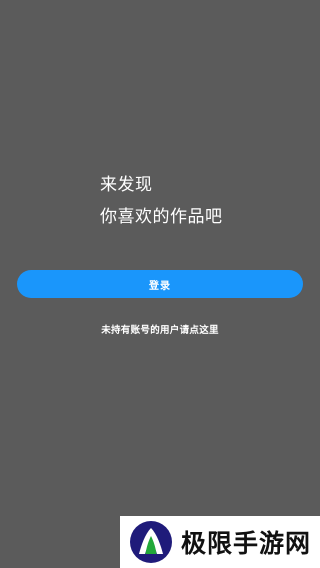  What do you see at coordinates (246, 543) in the screenshot?
I see `watermark-text: 极限手游网` at bounding box center [246, 543].